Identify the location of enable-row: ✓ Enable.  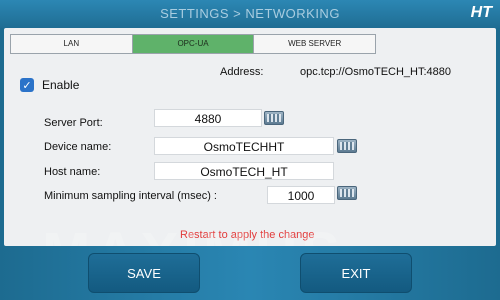
(49, 85).